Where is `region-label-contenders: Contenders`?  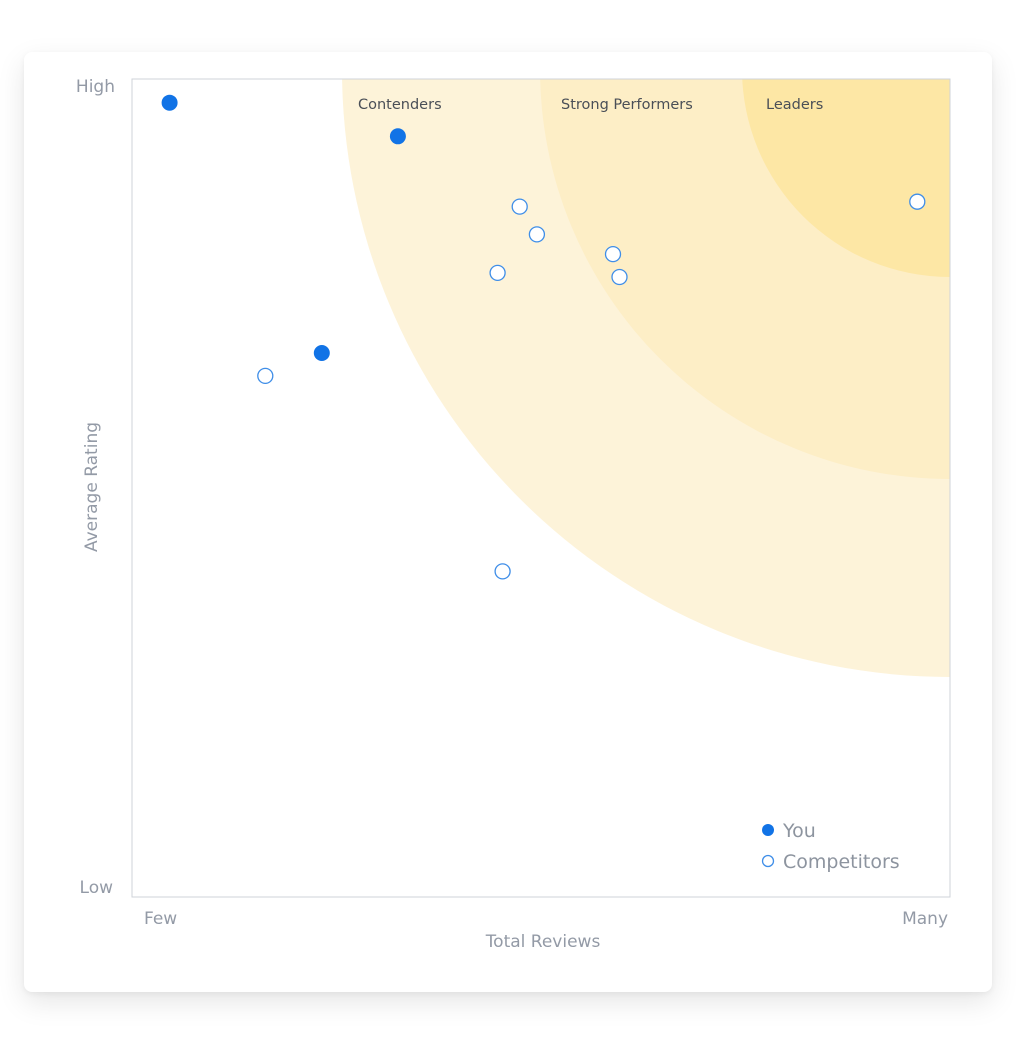
region-label-contenders: Contenders is located at coordinates (400, 105).